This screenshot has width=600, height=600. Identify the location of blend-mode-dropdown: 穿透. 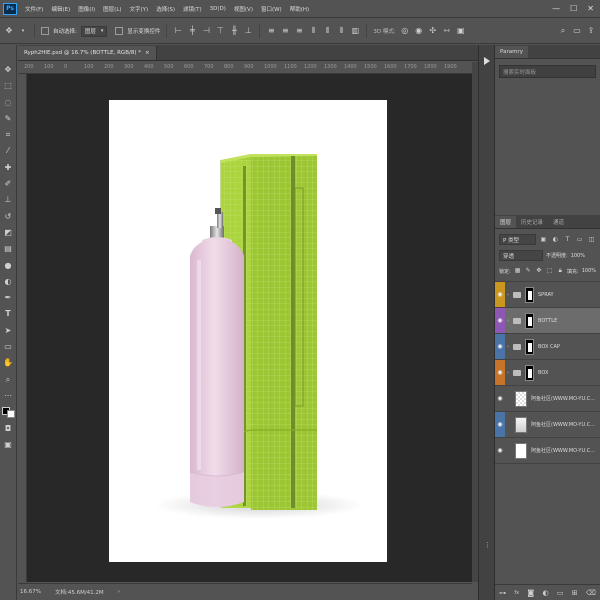
(521, 255).